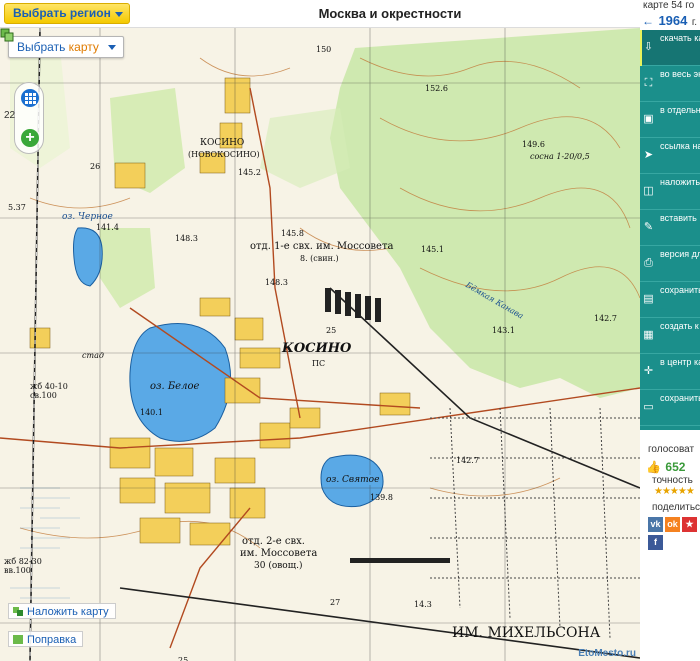  I want to click on tool-save-wpt: ▭ сохранить WPT точку, so click(670, 408).